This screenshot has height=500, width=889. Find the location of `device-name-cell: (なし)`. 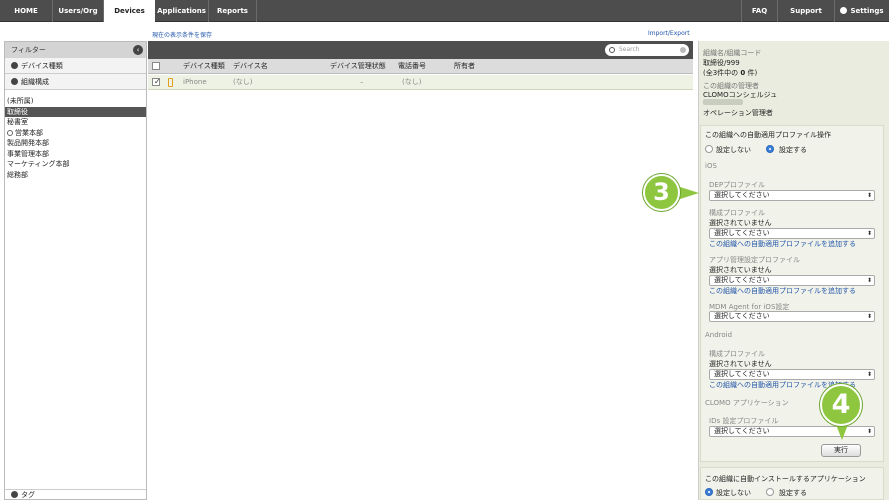

device-name-cell: (なし) is located at coordinates (243, 82).